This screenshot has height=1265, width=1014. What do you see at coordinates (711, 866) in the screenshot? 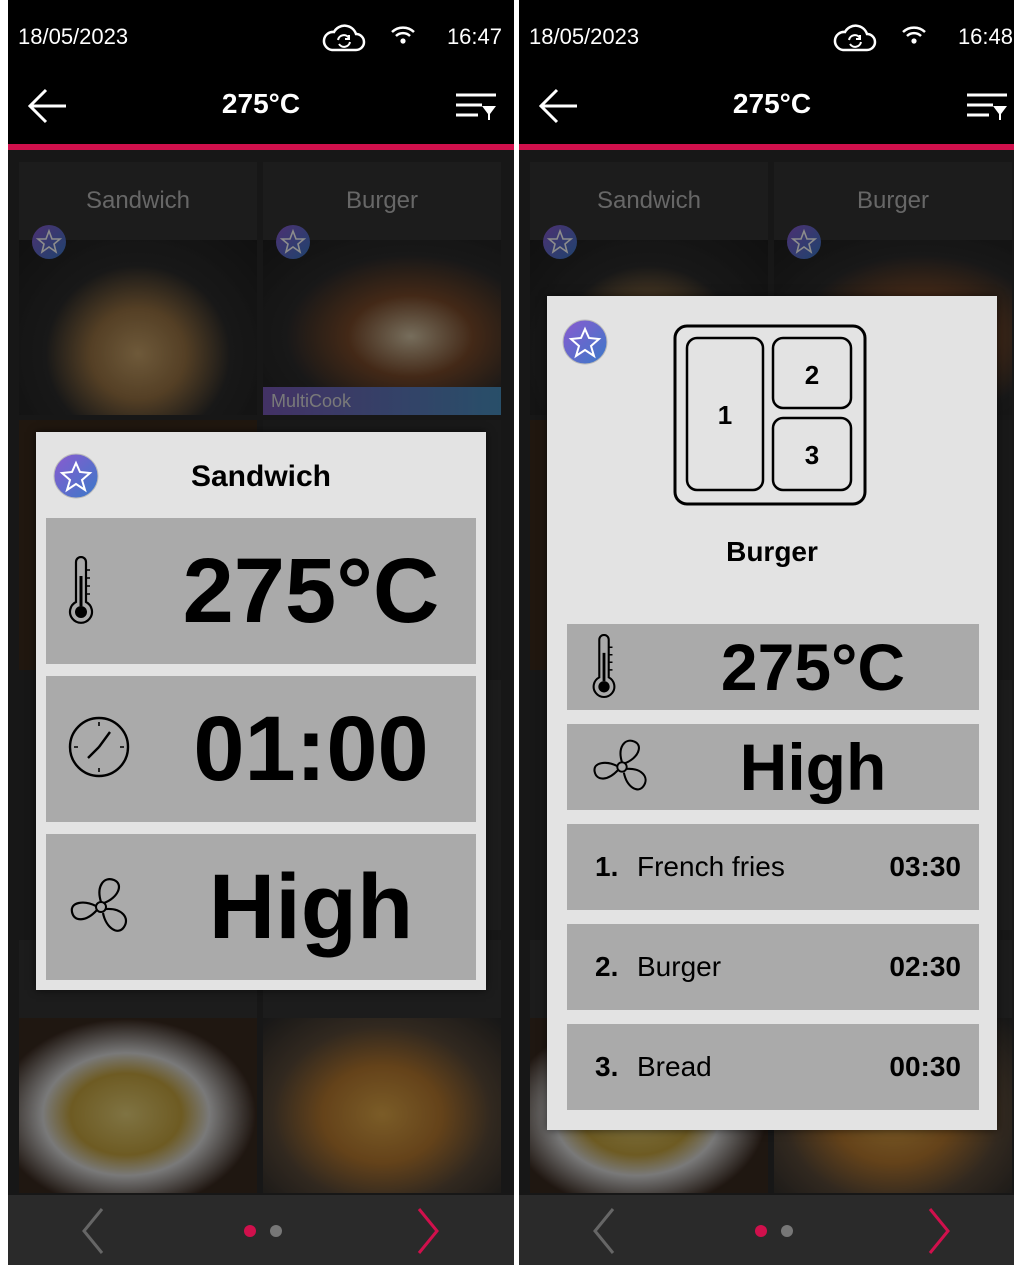
I see `step-name: French fries` at bounding box center [711, 866].